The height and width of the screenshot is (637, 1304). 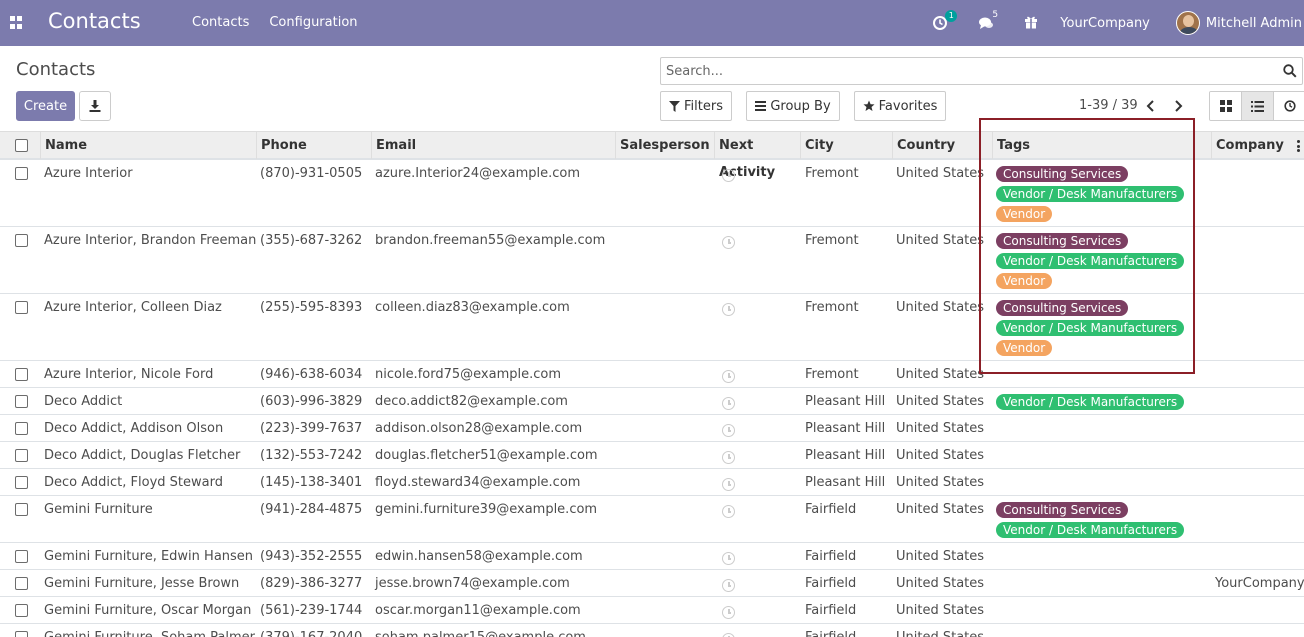 I want to click on column-header-email: Email, so click(x=493, y=145).